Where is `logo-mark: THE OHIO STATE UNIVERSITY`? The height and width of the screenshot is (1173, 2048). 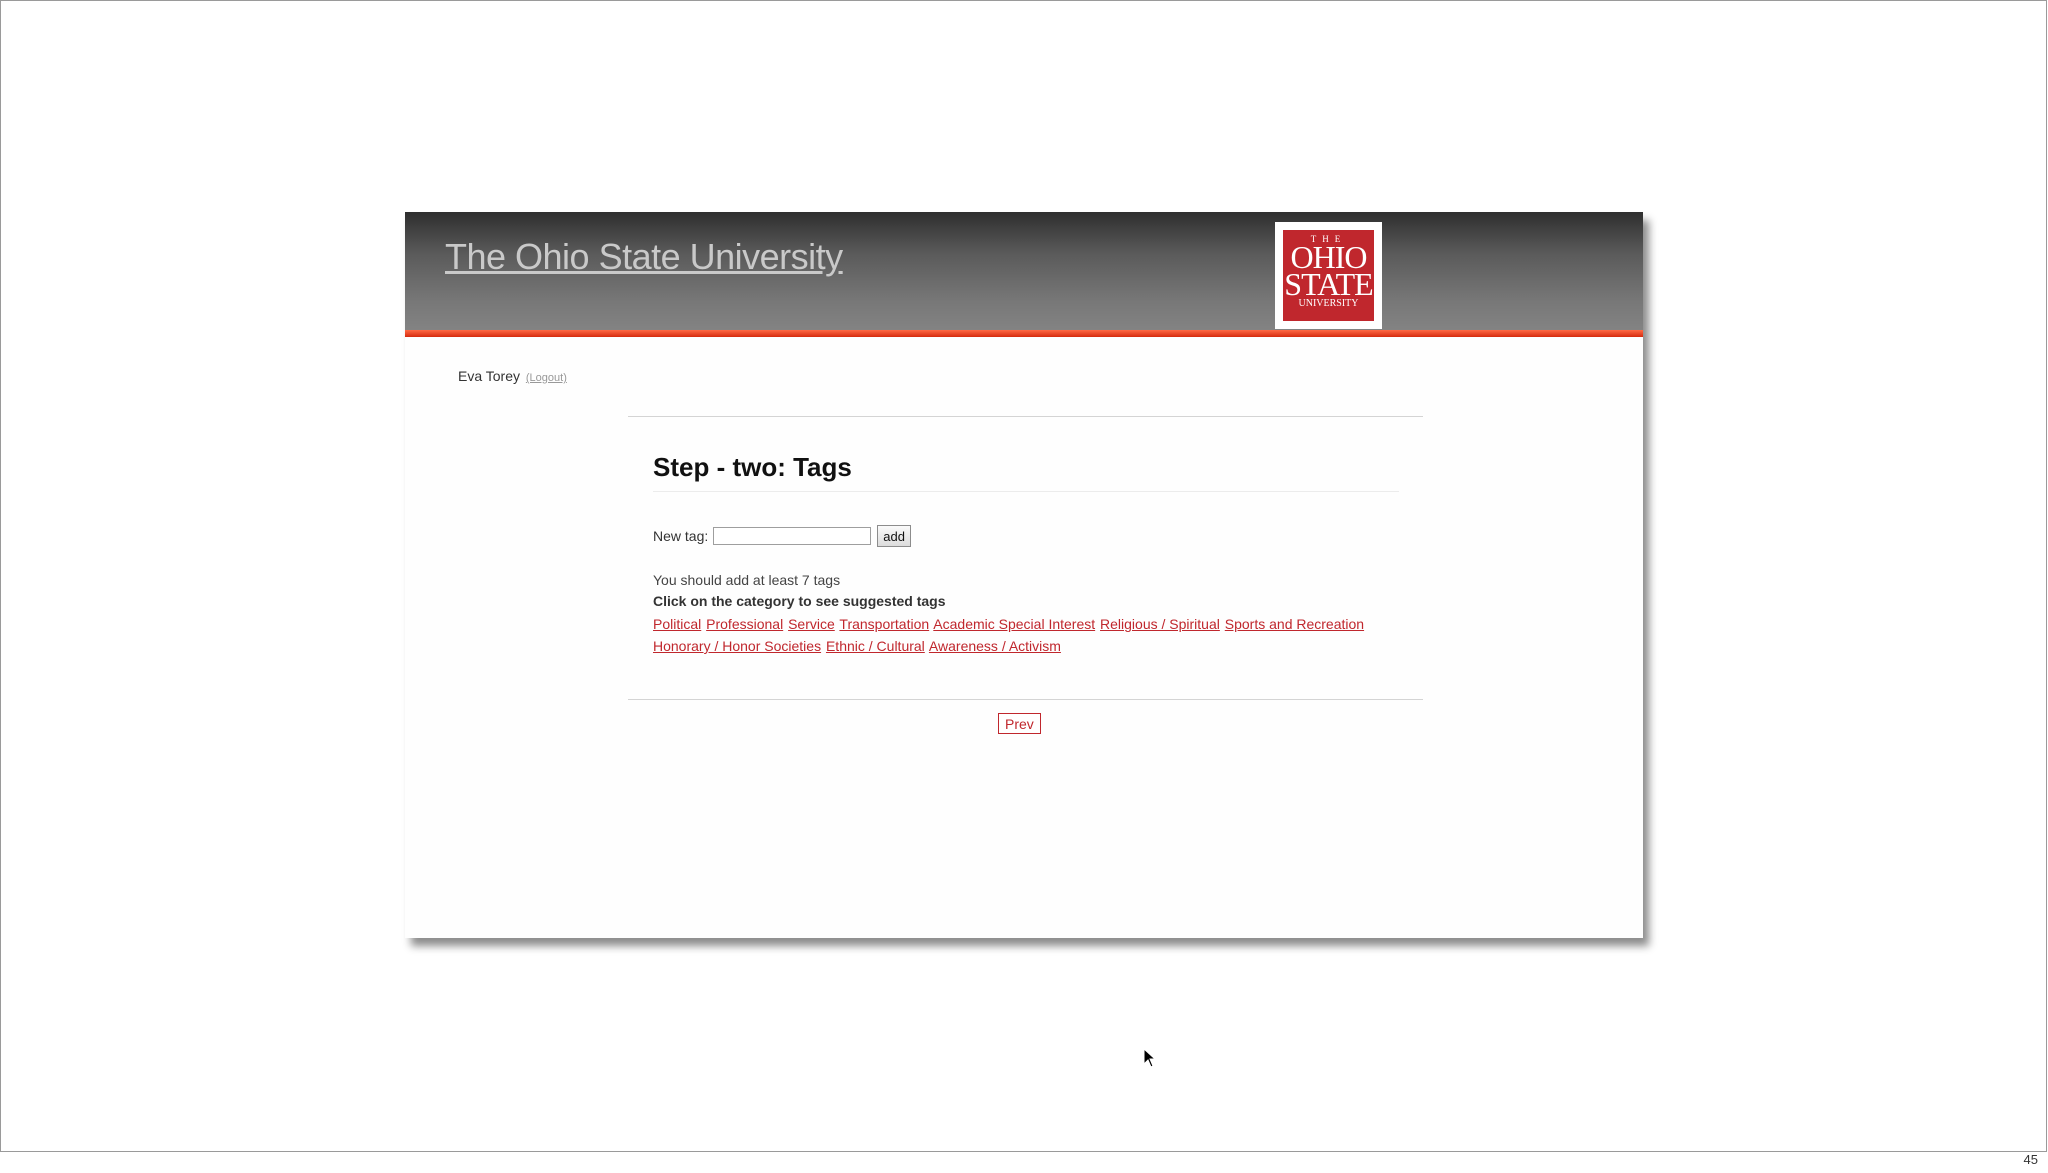
logo-mark: THE OHIO STATE UNIVERSITY is located at coordinates (1328, 275).